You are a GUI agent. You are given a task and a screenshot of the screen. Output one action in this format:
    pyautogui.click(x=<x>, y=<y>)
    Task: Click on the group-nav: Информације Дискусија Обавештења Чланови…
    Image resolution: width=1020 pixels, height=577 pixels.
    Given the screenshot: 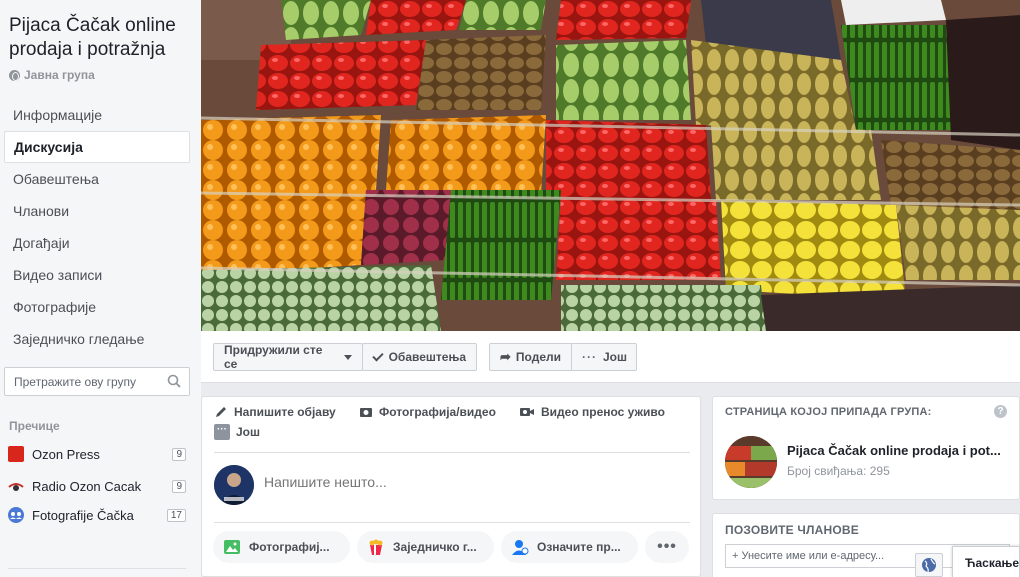 What is the action you would take?
    pyautogui.click(x=97, y=227)
    